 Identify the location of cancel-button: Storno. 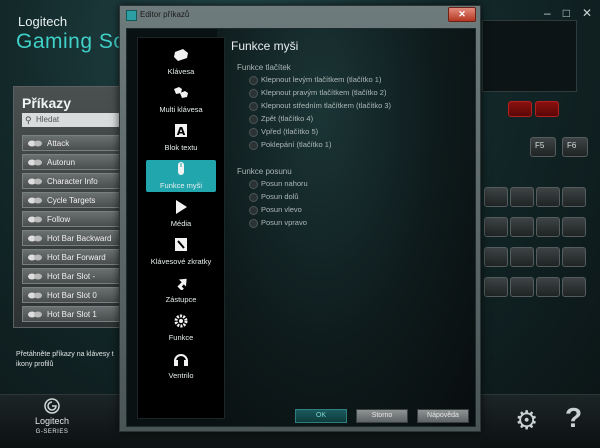
(382, 416).